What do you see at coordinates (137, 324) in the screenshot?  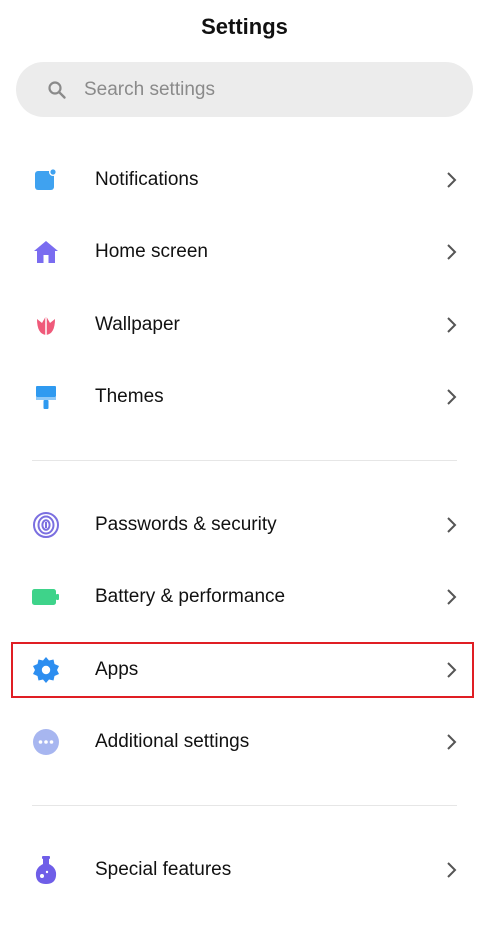 I see `settings-item-label: Wallpaper` at bounding box center [137, 324].